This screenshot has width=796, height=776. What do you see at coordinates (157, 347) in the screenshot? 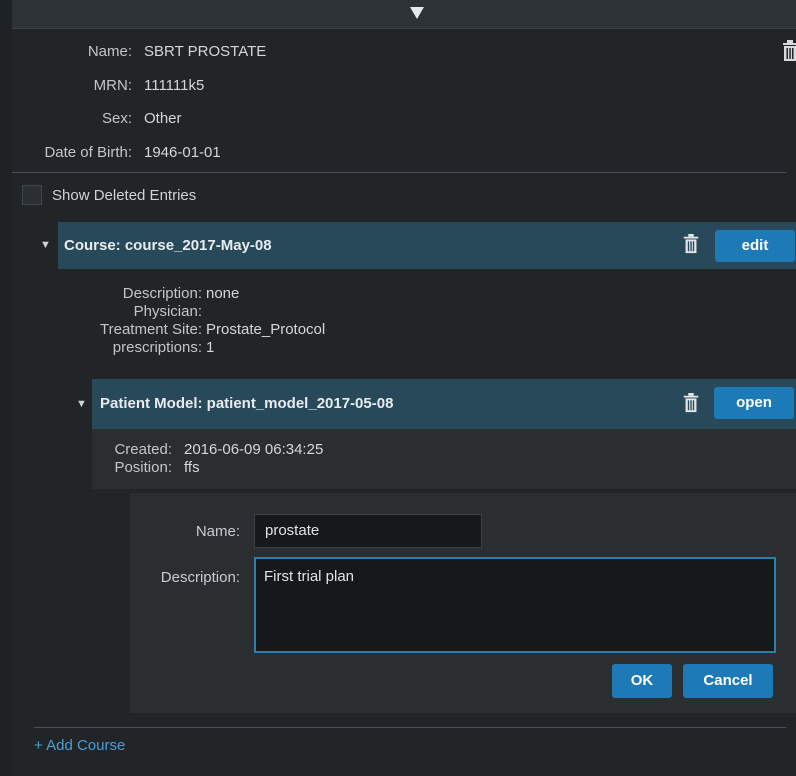
I see `course-prescriptions-label: prescriptions:` at bounding box center [157, 347].